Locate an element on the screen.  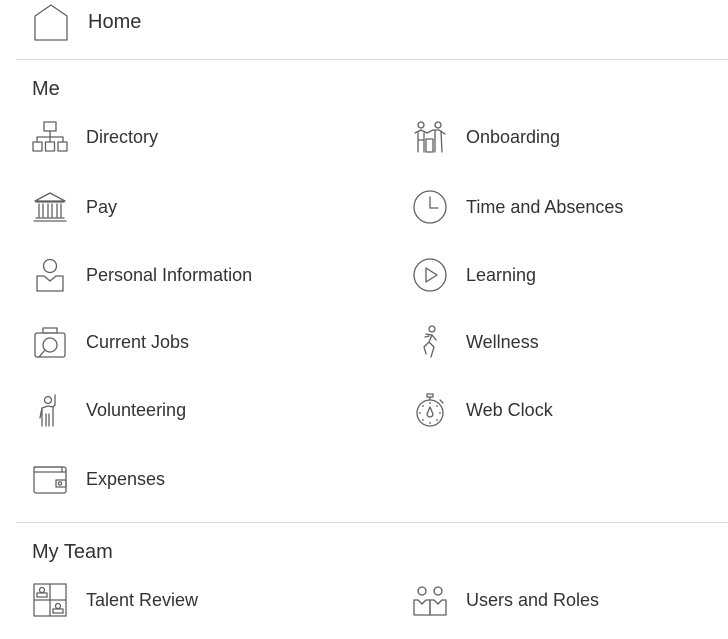
menu-item-label: Directory is located at coordinates (122, 136).